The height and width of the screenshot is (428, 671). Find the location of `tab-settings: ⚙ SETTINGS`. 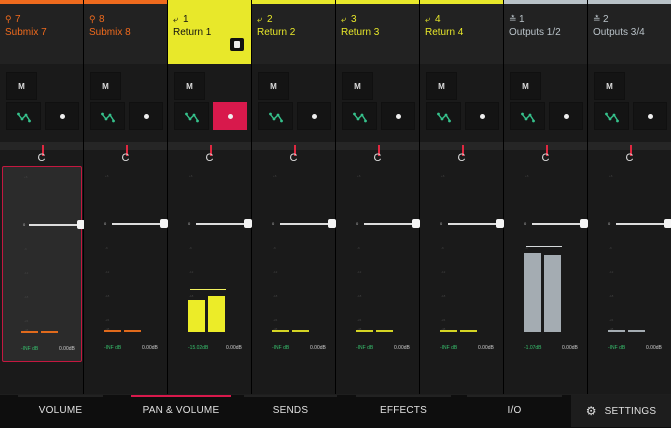

tab-settings: ⚙ SETTINGS is located at coordinates (621, 411).